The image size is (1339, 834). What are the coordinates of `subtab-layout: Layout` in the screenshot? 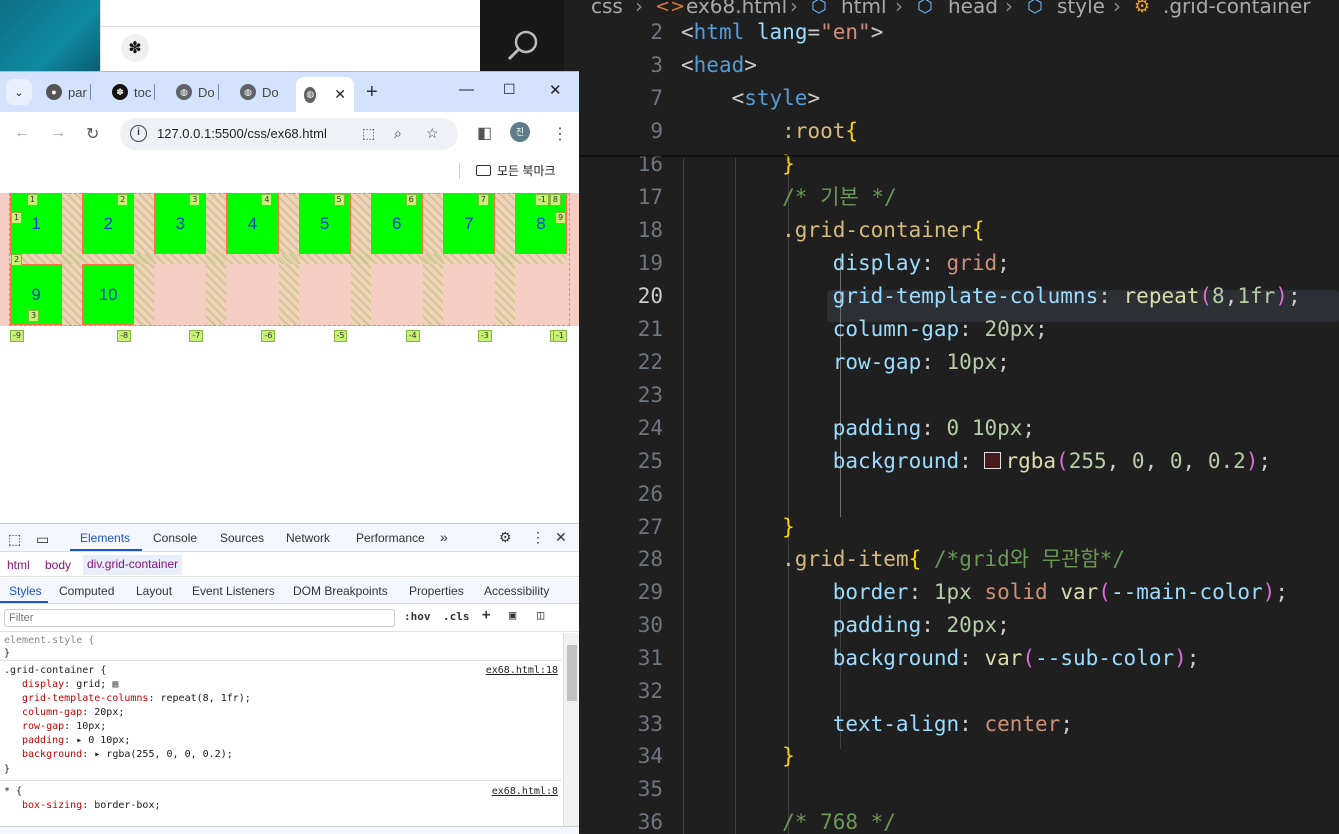 It's located at (154, 591).